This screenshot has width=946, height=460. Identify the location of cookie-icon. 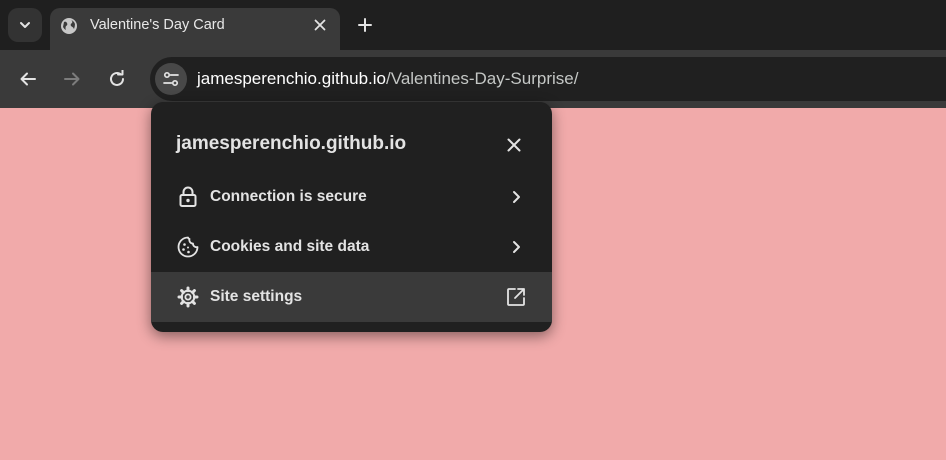
(188, 247).